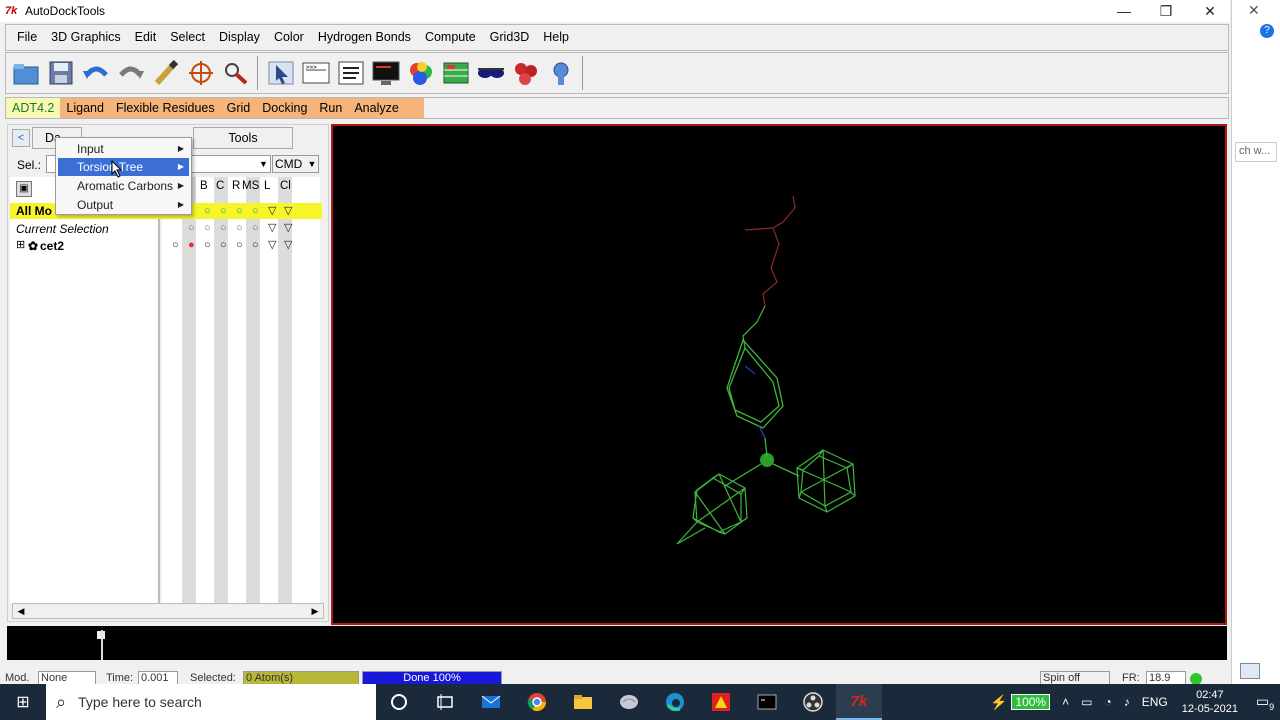 The height and width of the screenshot is (720, 1280). Describe the element at coordinates (85, 37) in the screenshot. I see `menu-3d-graphics: 3D Graphics` at that location.